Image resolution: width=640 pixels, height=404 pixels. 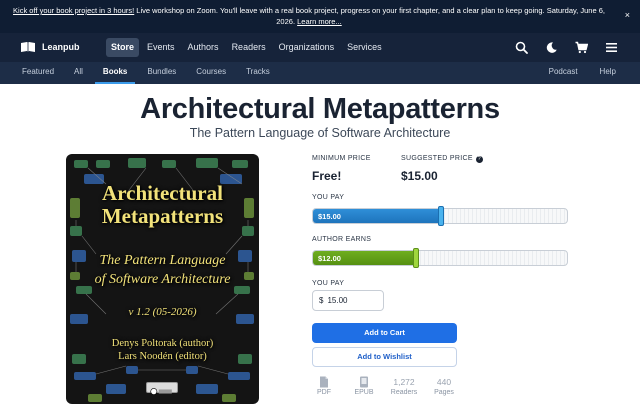 I want to click on stat-readers: 1,272 Readers, so click(x=404, y=386).